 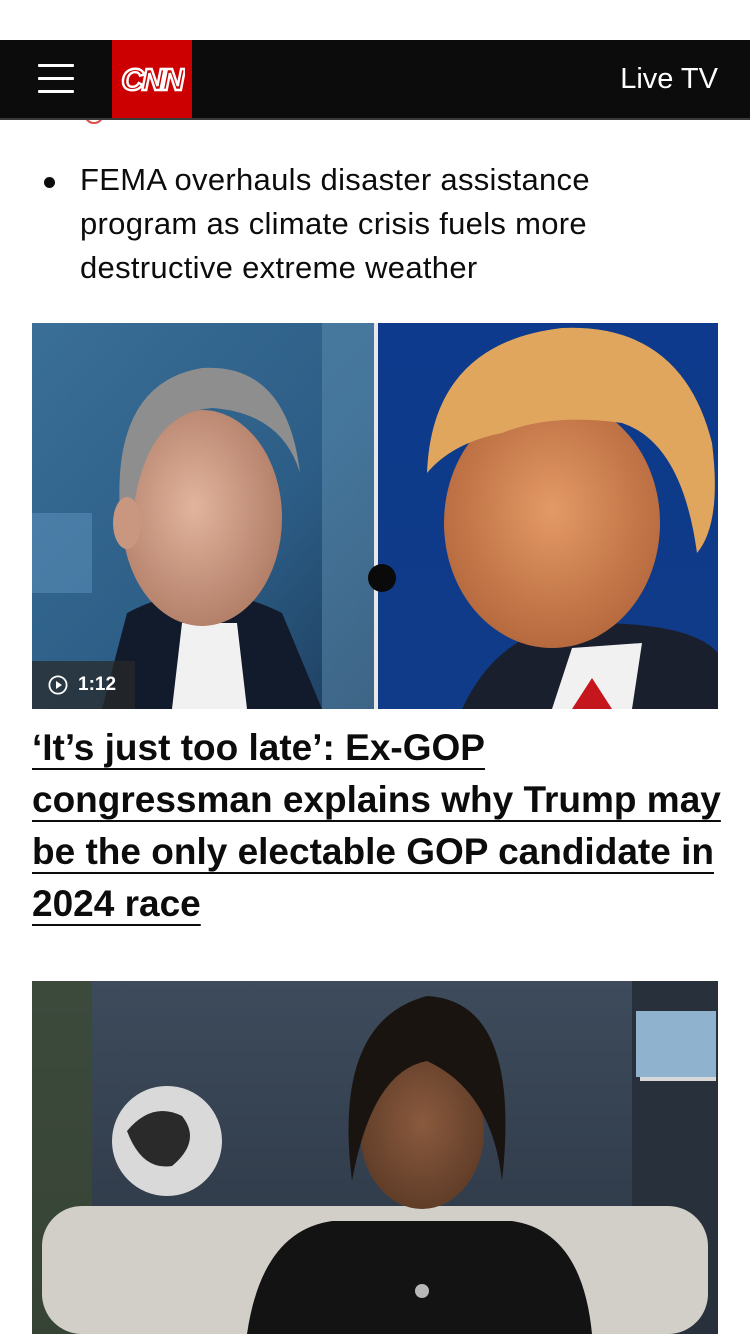 What do you see at coordinates (669, 79) in the screenshot?
I see `live-tv-link: Live TV` at bounding box center [669, 79].